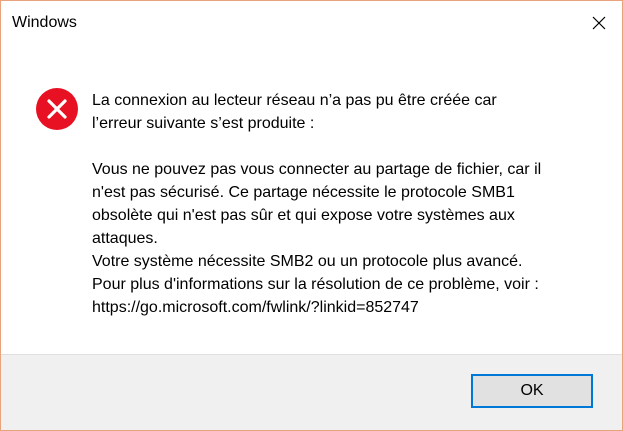 The image size is (623, 431). What do you see at coordinates (532, 391) in the screenshot?
I see `ok-button: OK` at bounding box center [532, 391].